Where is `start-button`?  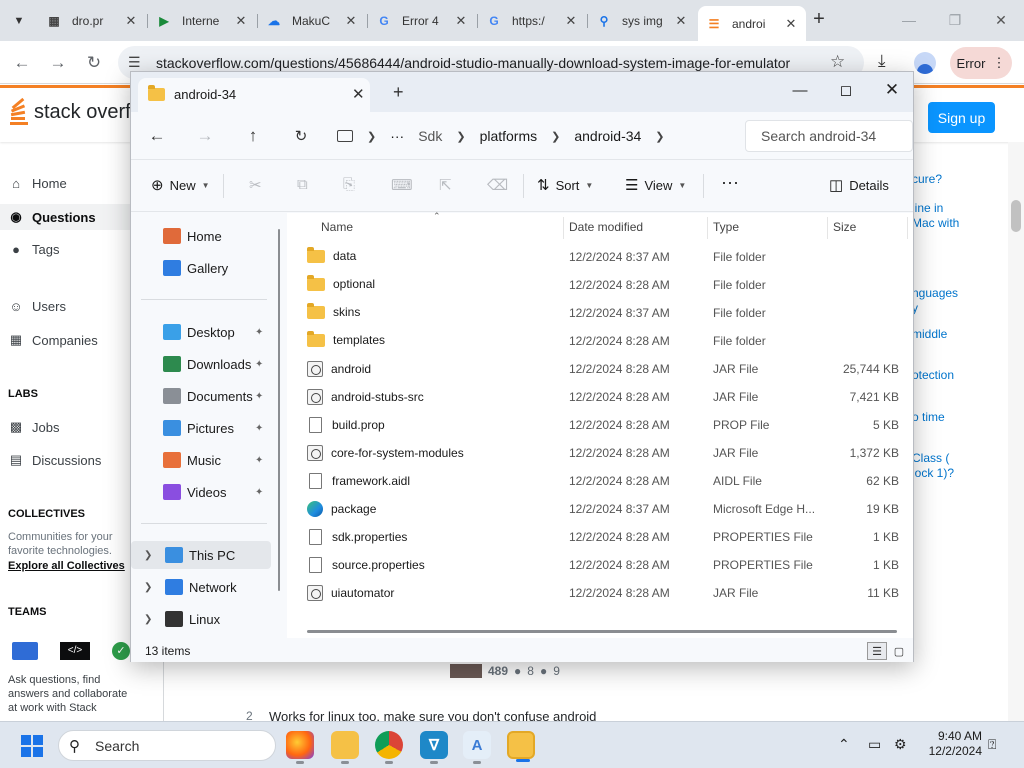 start-button is located at coordinates (32, 746).